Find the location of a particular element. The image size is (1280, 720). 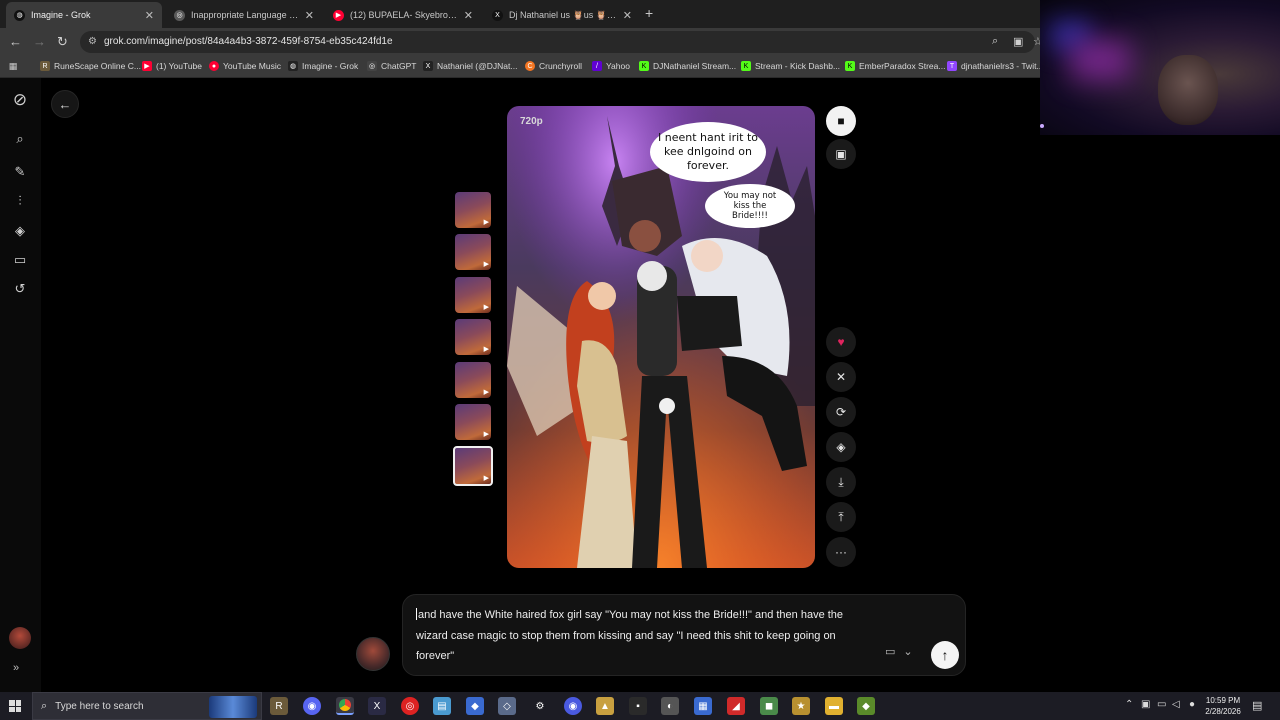

tab-inappropriate-language: ◎ Inappropriate Language Remov ✕ is located at coordinates (244, 15).